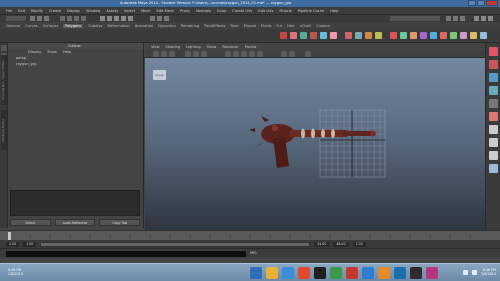 The image size is (500, 281). What do you see at coordinates (129, 11) in the screenshot?
I see `menu-select: Select` at bounding box center [129, 11].